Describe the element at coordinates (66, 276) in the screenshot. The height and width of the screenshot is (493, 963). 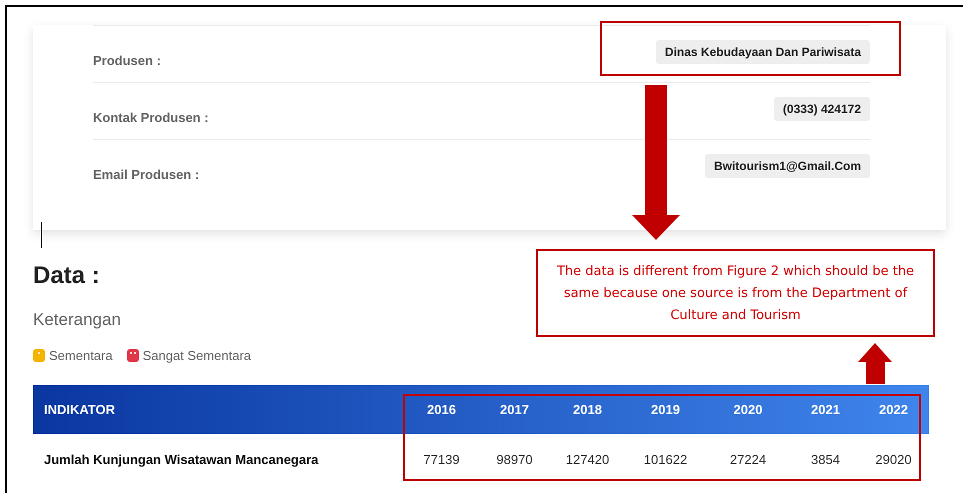
I see `section-heading: Data :` at that location.